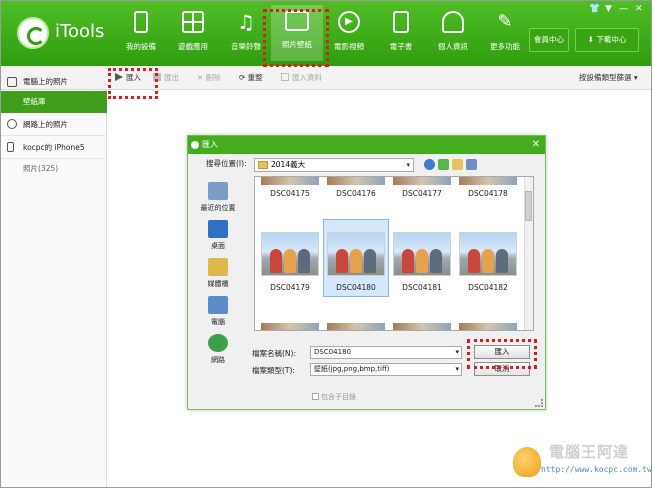 Image resolution: width=654 pixels, height=490 pixels. Describe the element at coordinates (527, 462) in the screenshot. I see `watermark-logo-icon` at that location.